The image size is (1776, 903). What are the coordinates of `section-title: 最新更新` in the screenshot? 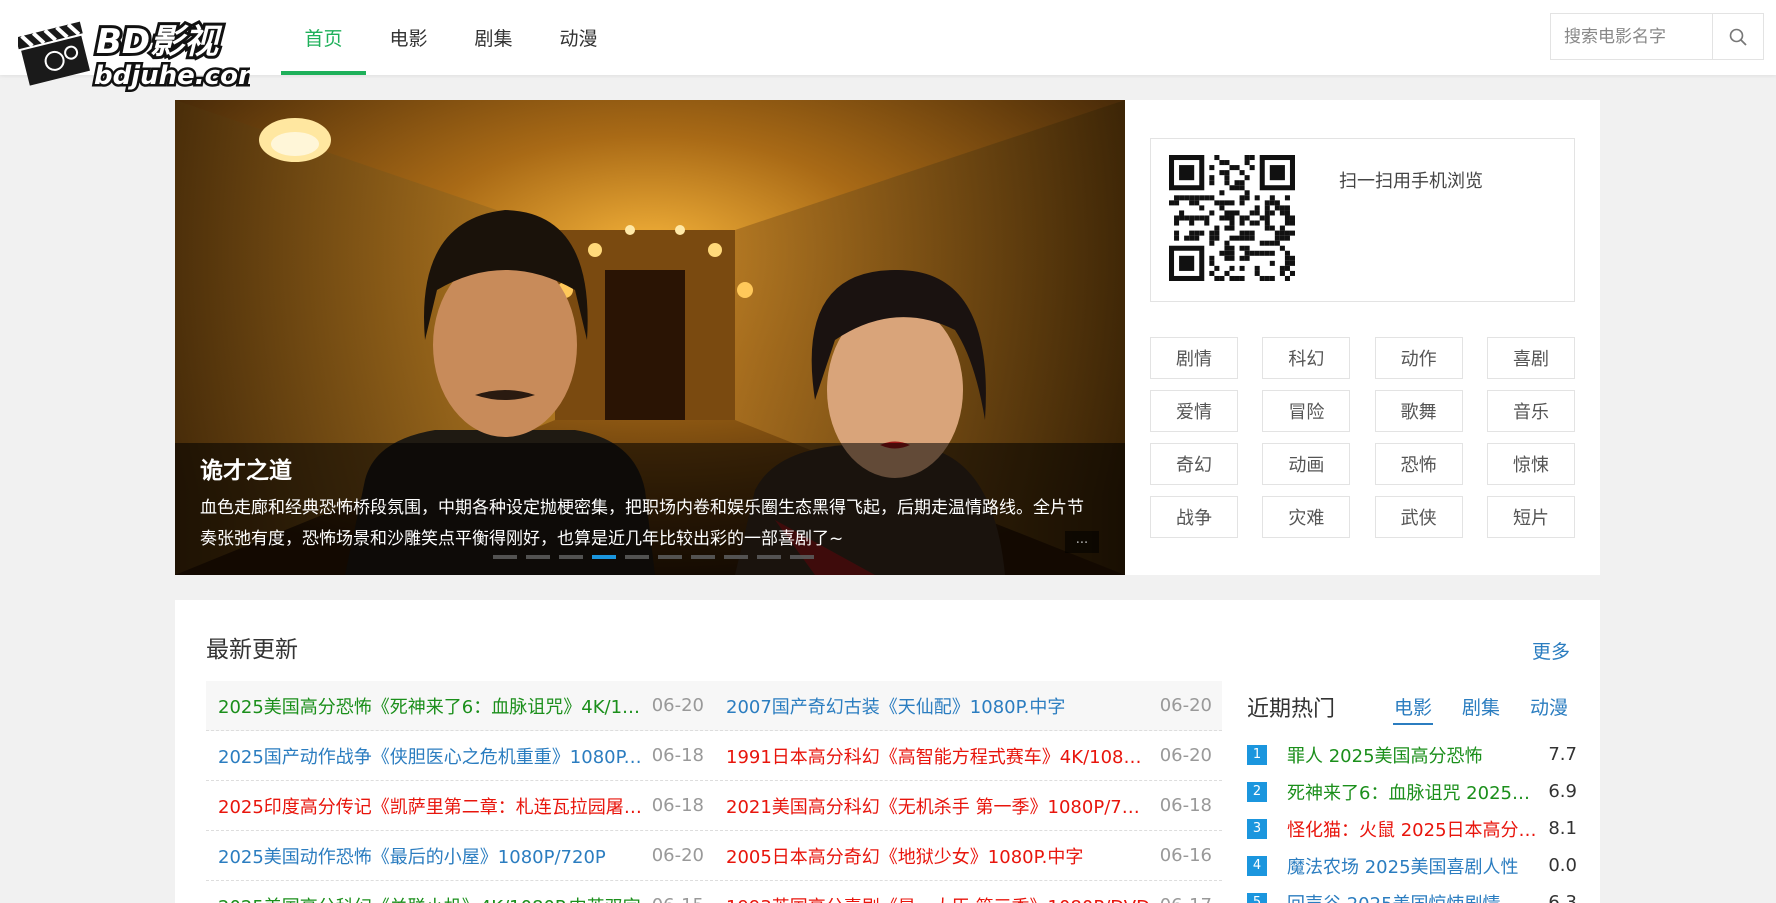 It's located at (252, 650).